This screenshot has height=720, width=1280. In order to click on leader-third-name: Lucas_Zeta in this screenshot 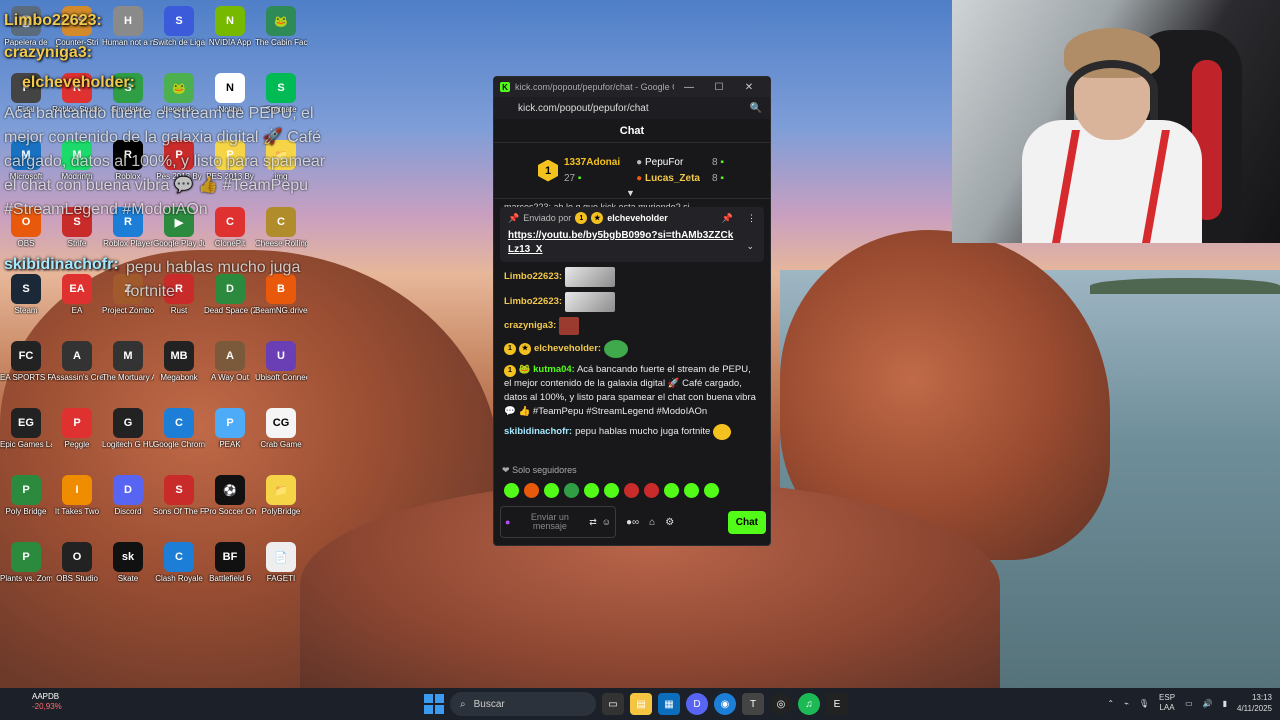, I will do `click(672, 178)`.